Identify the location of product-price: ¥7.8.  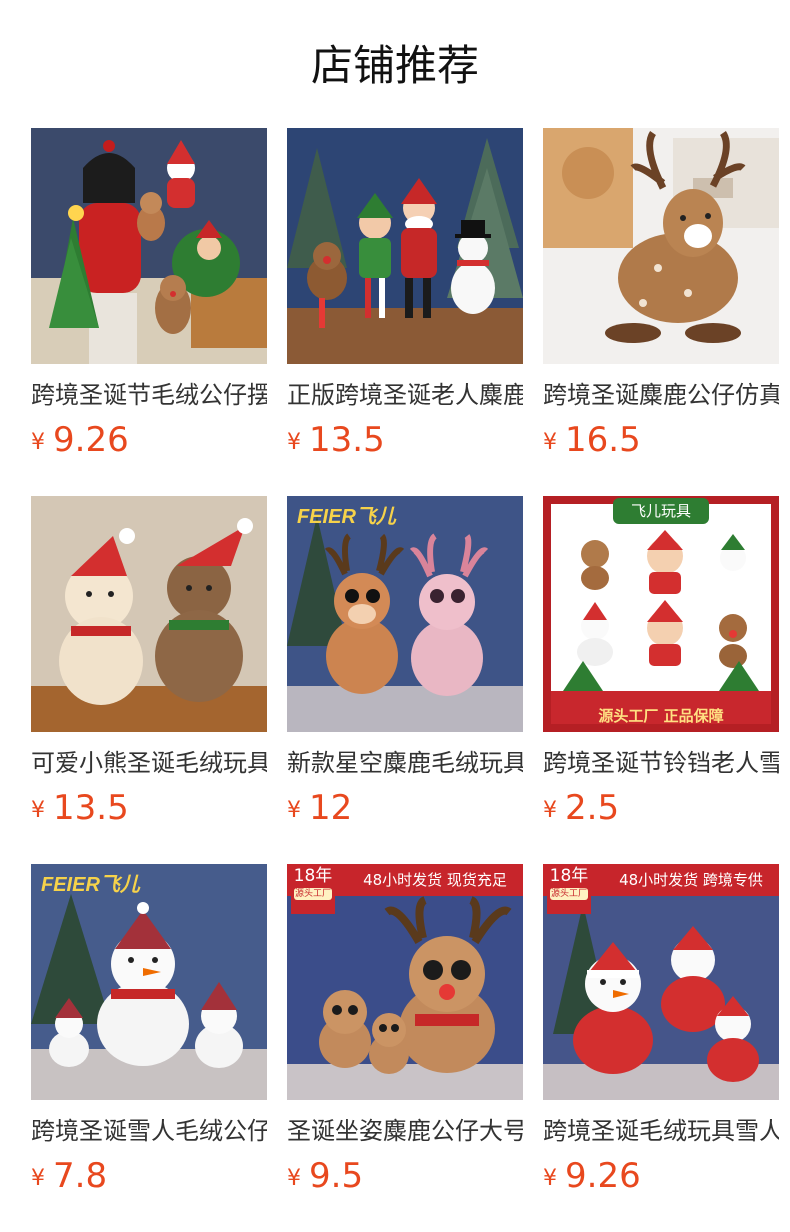
(149, 1176).